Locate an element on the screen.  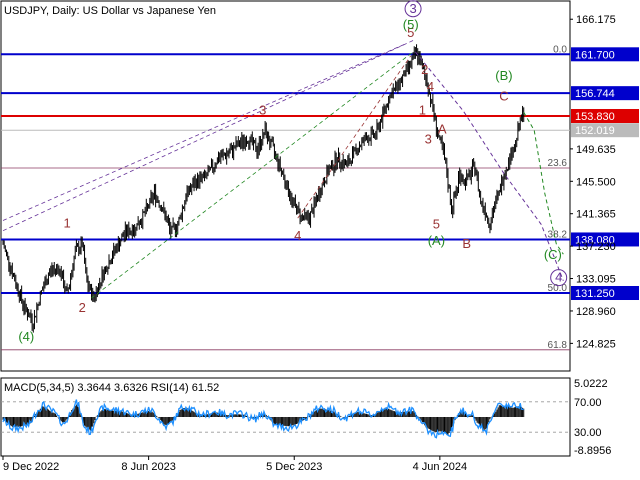
price-tick-label-13: 124.825 is located at coordinates (596, 344).